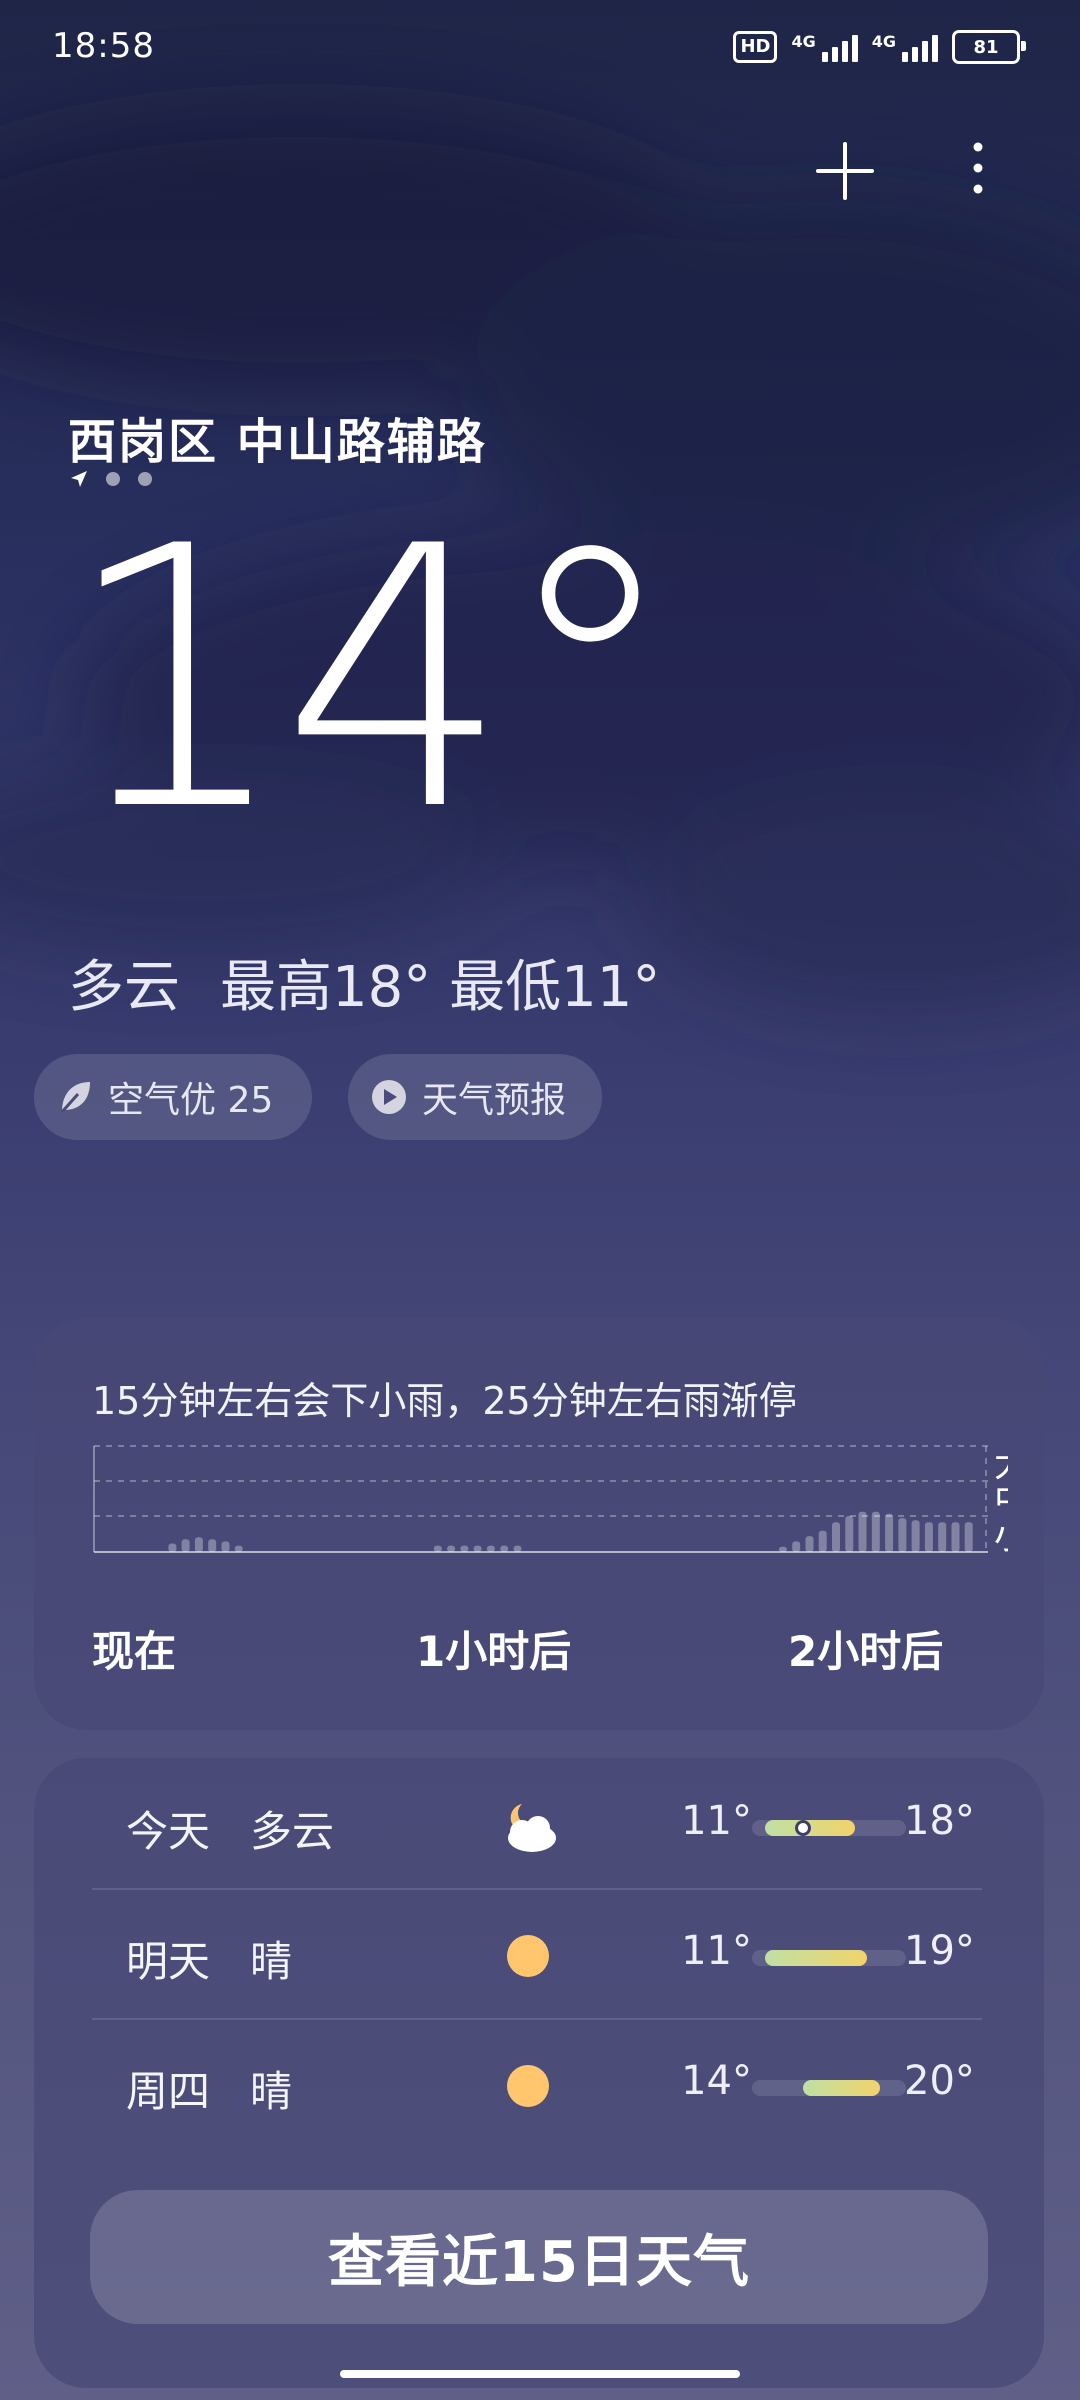 Image resolution: width=1080 pixels, height=2400 pixels. I want to click on forecast-low: 14°, so click(716, 2081).